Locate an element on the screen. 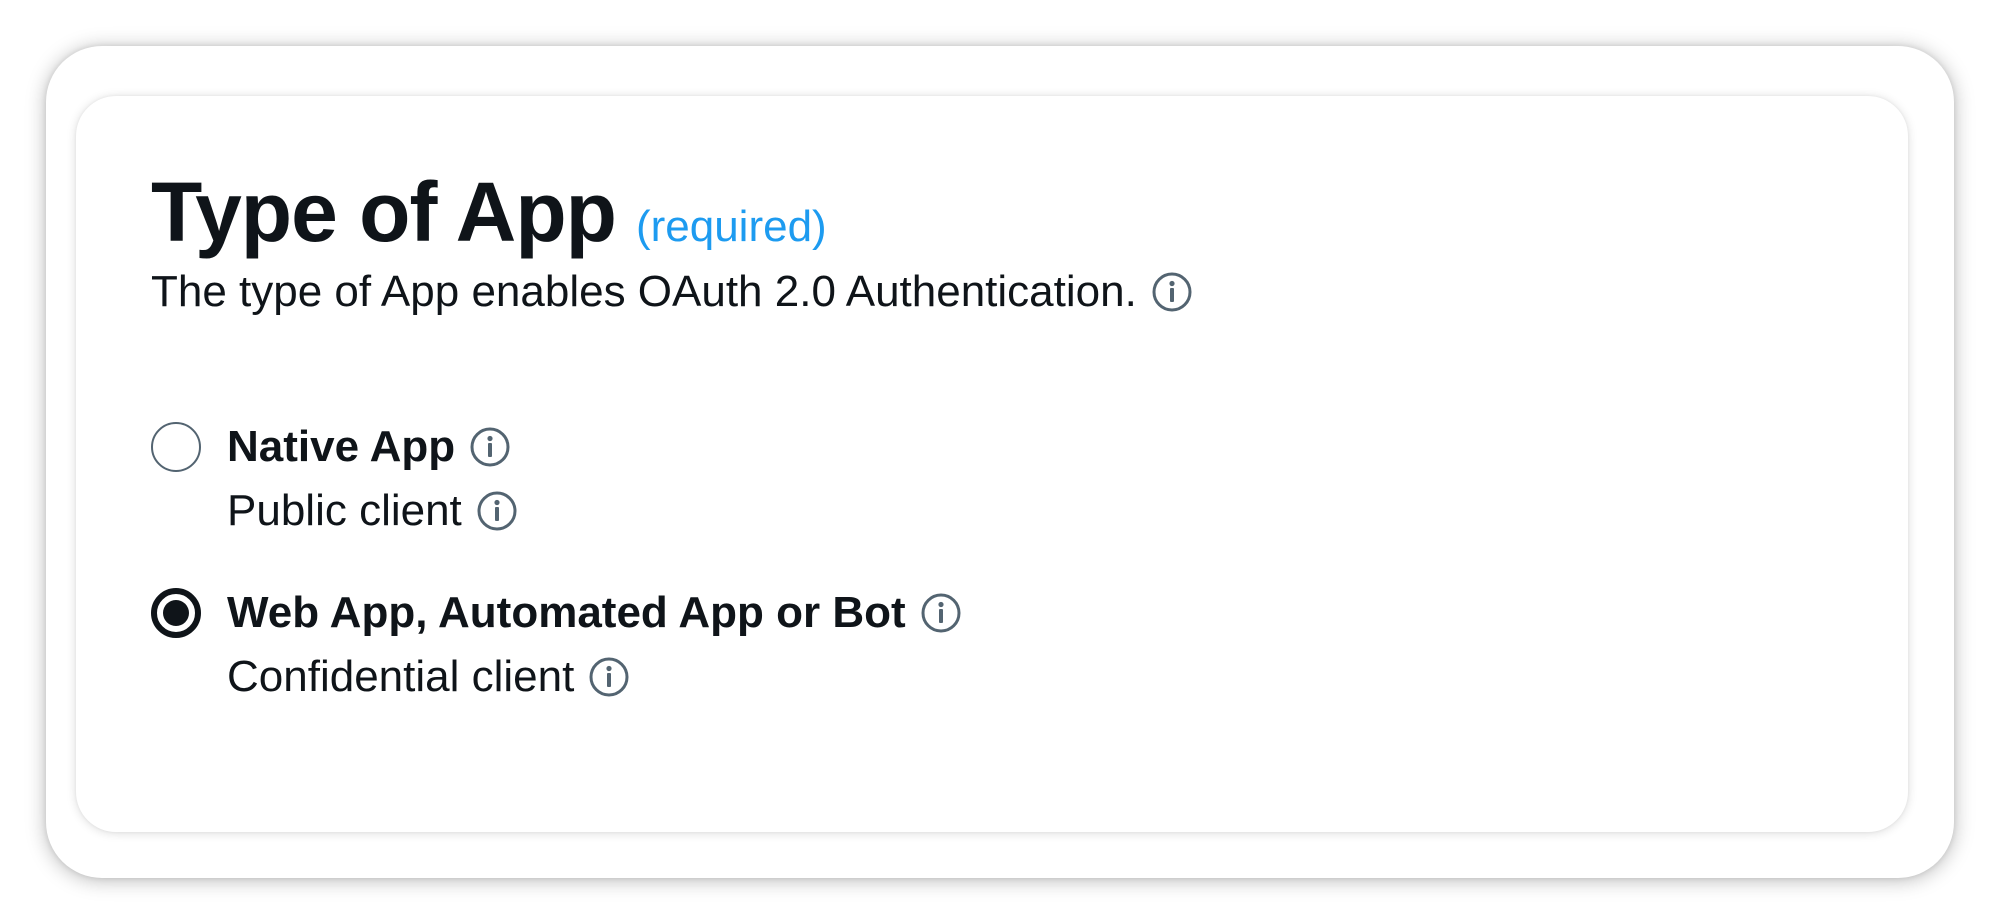 The height and width of the screenshot is (924, 2000). section-header: Type of App (required) is located at coordinates (489, 212).